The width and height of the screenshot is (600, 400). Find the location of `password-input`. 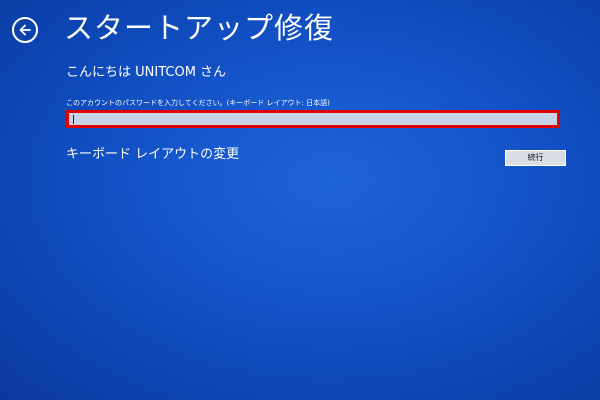

password-input is located at coordinates (313, 119).